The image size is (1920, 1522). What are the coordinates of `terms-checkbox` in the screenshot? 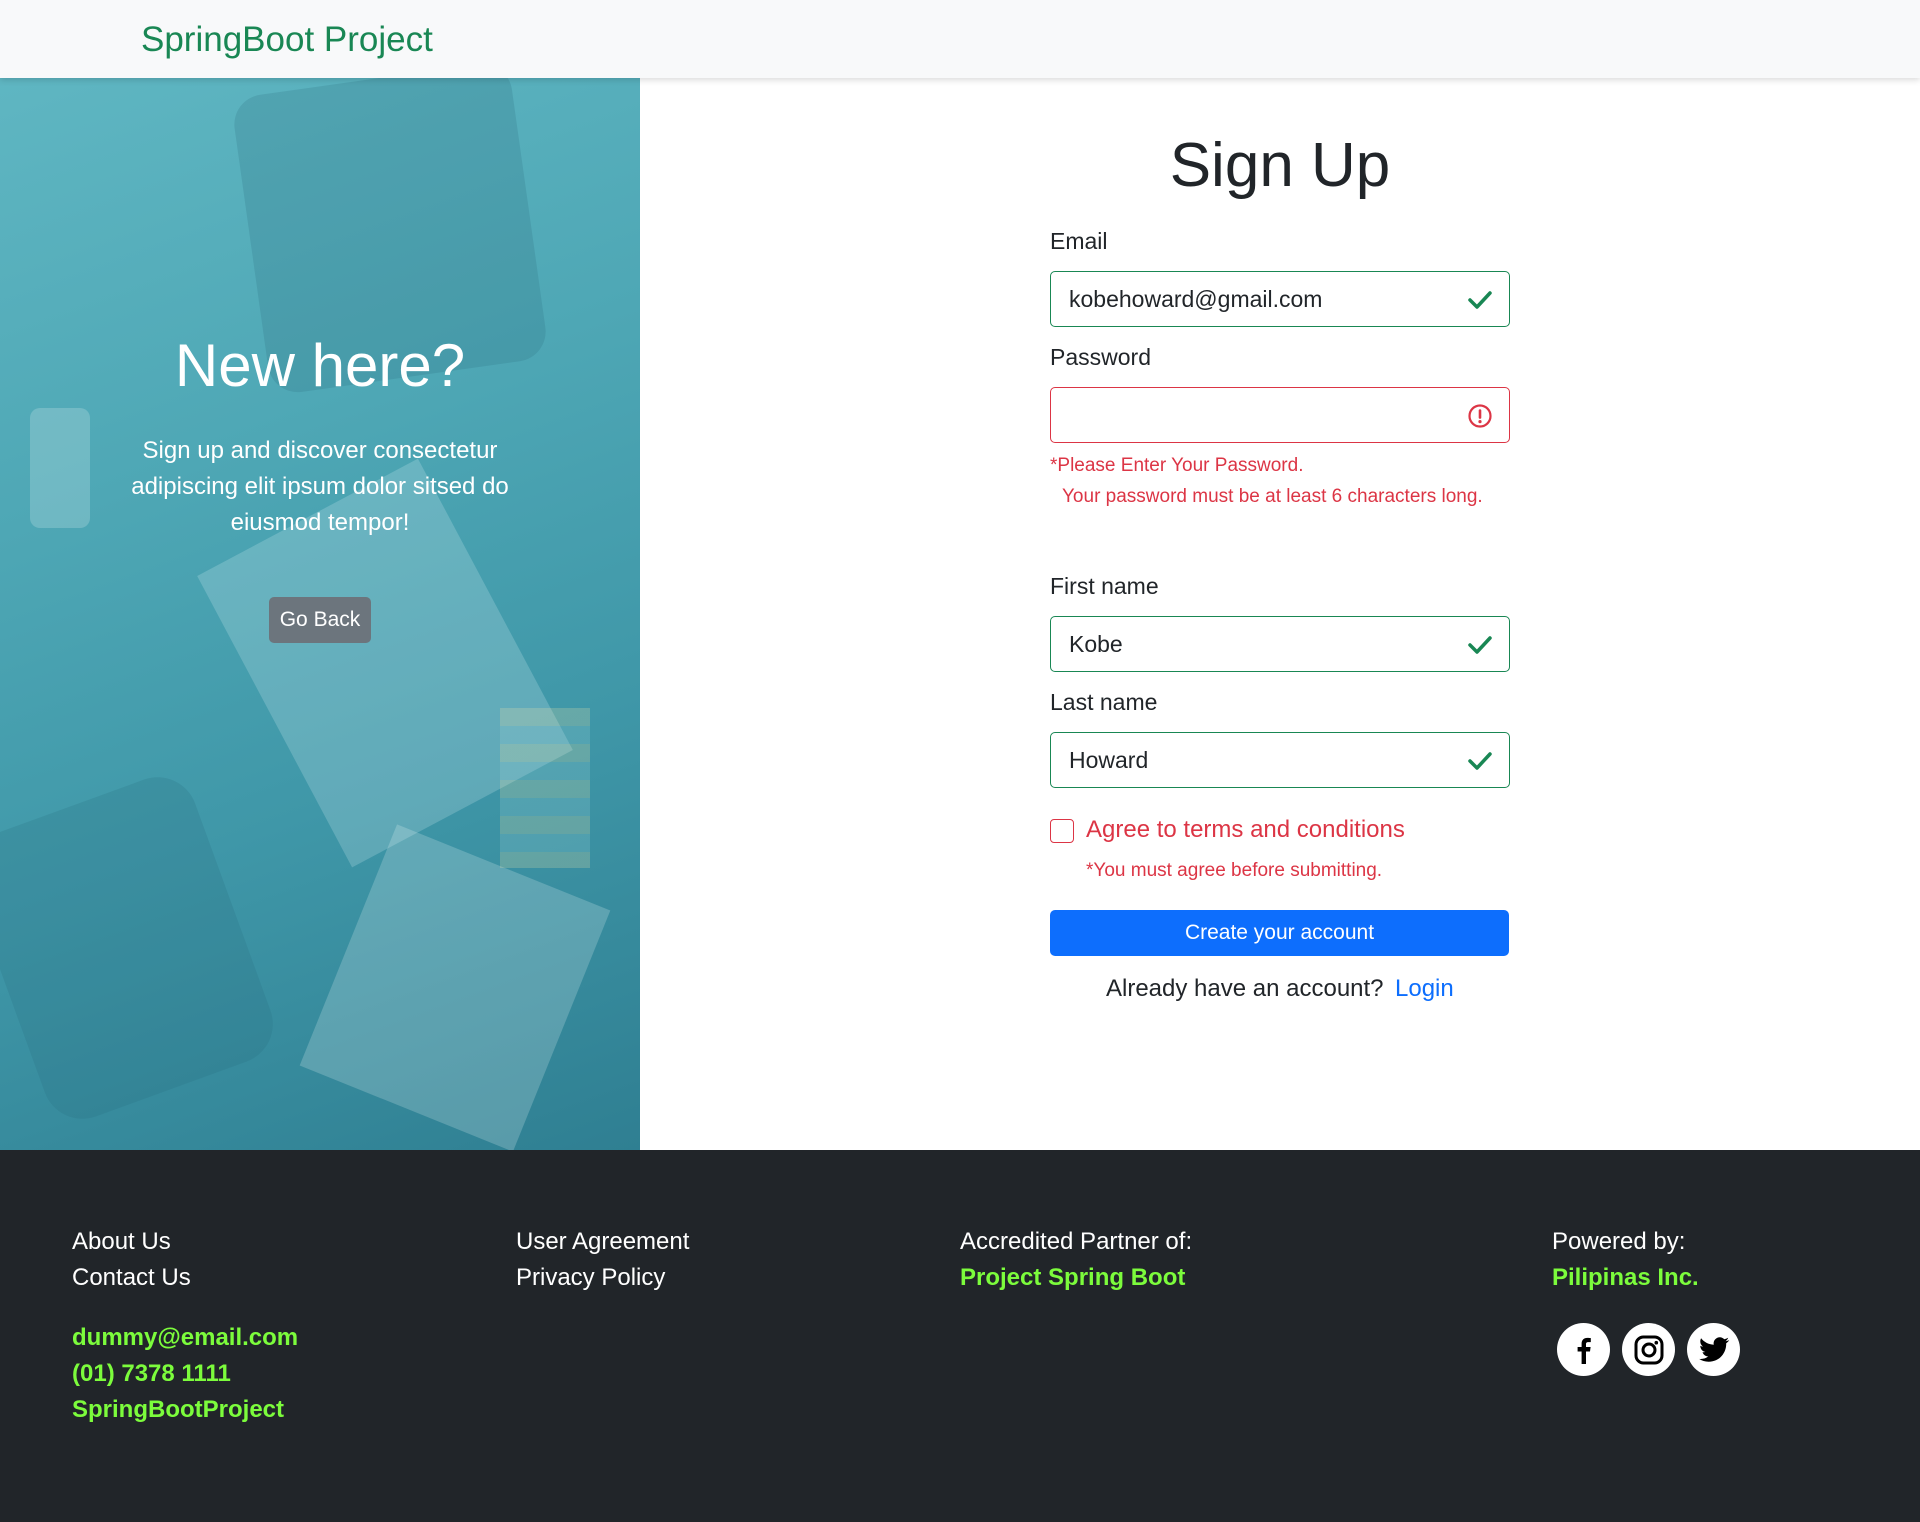 It's located at (1062, 831).